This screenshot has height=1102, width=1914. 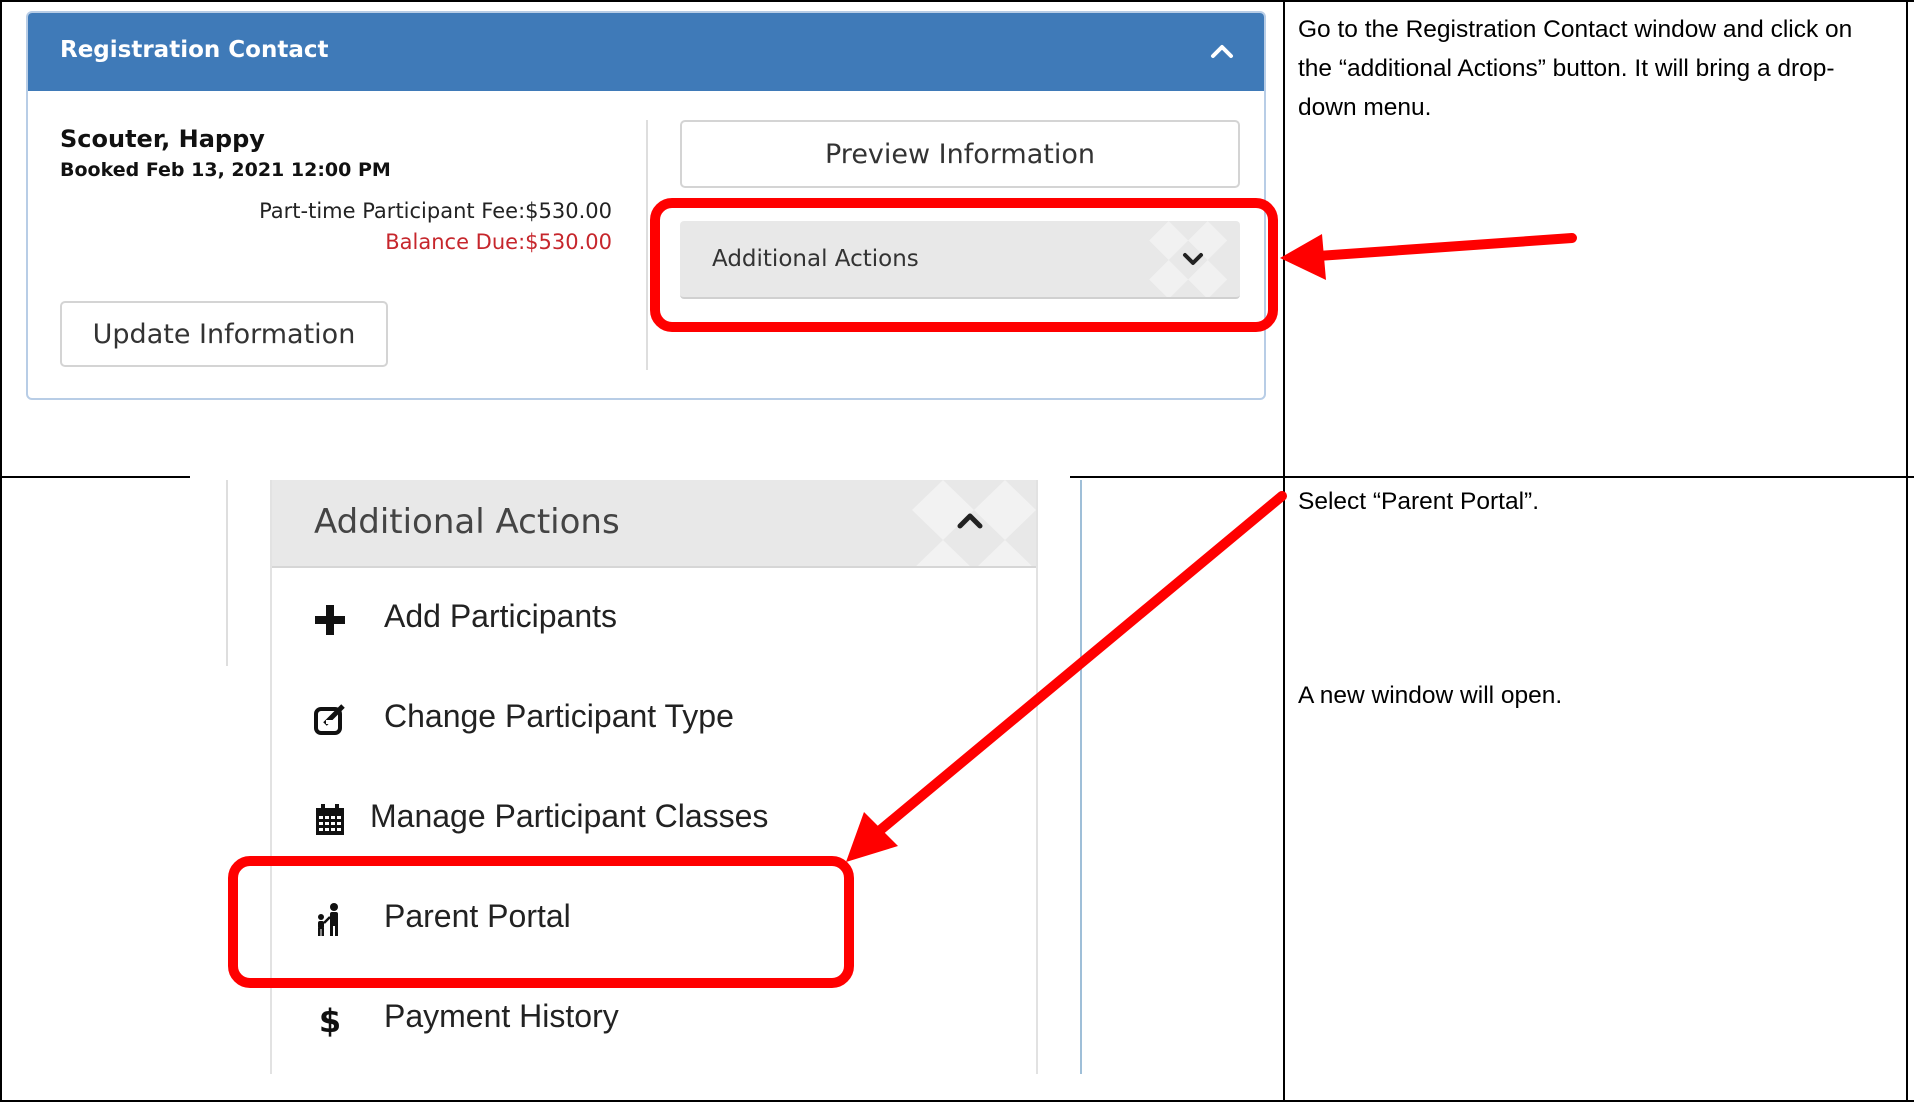 I want to click on balance-due: Balance Due:$530.00, so click(x=498, y=242).